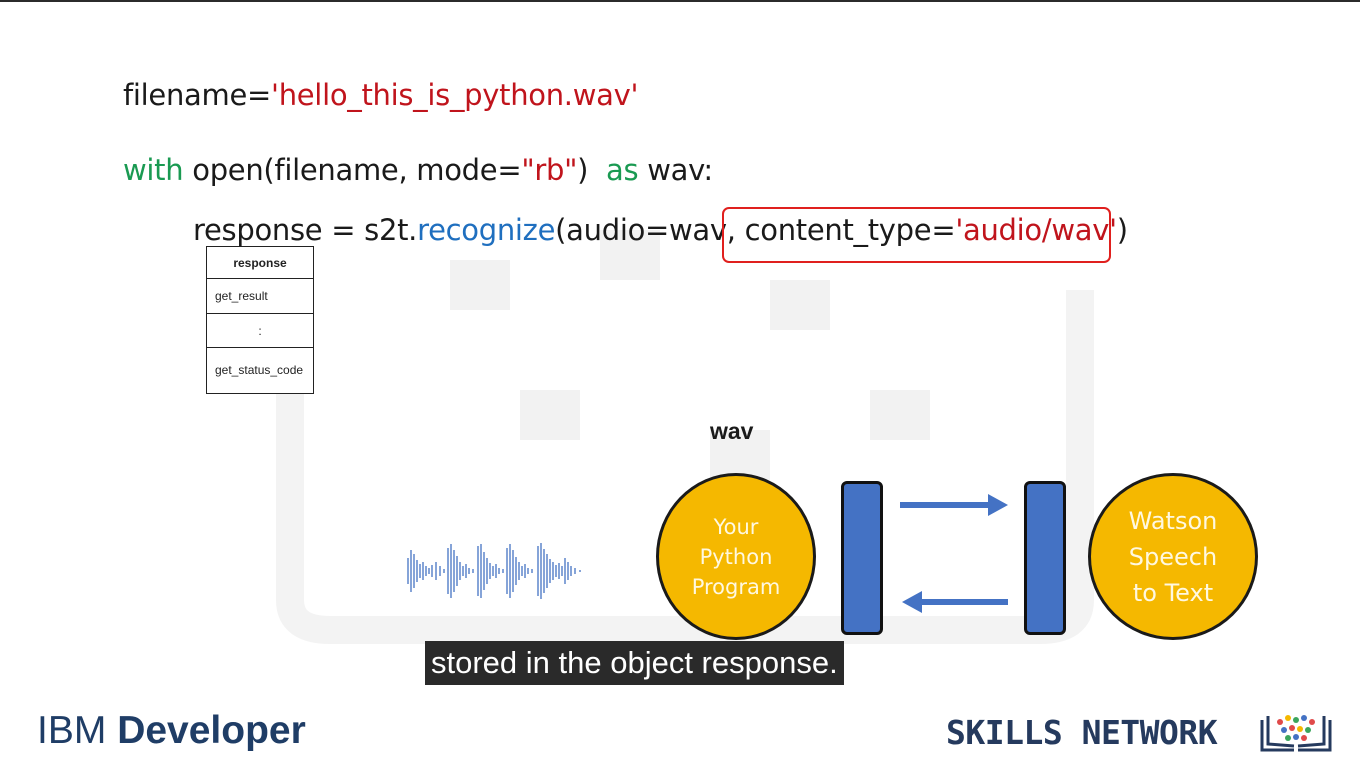  What do you see at coordinates (680, 1) in the screenshot?
I see `top-border` at bounding box center [680, 1].